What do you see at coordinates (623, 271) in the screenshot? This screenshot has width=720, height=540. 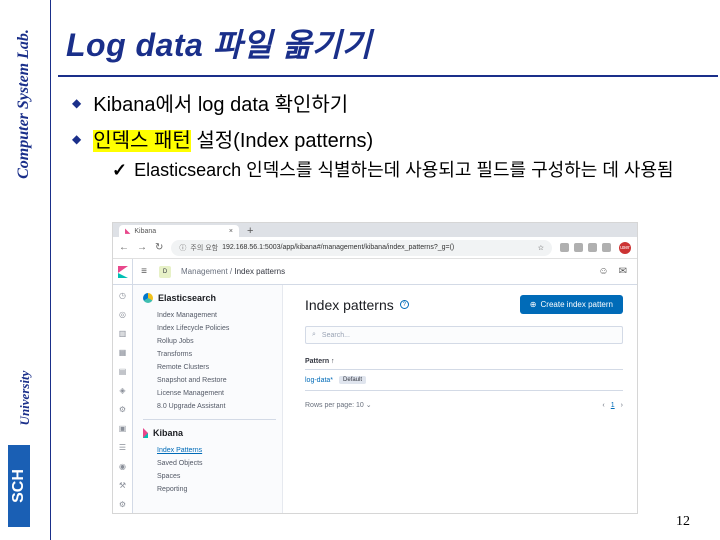 I see `mail-icon: ✉` at bounding box center [623, 271].